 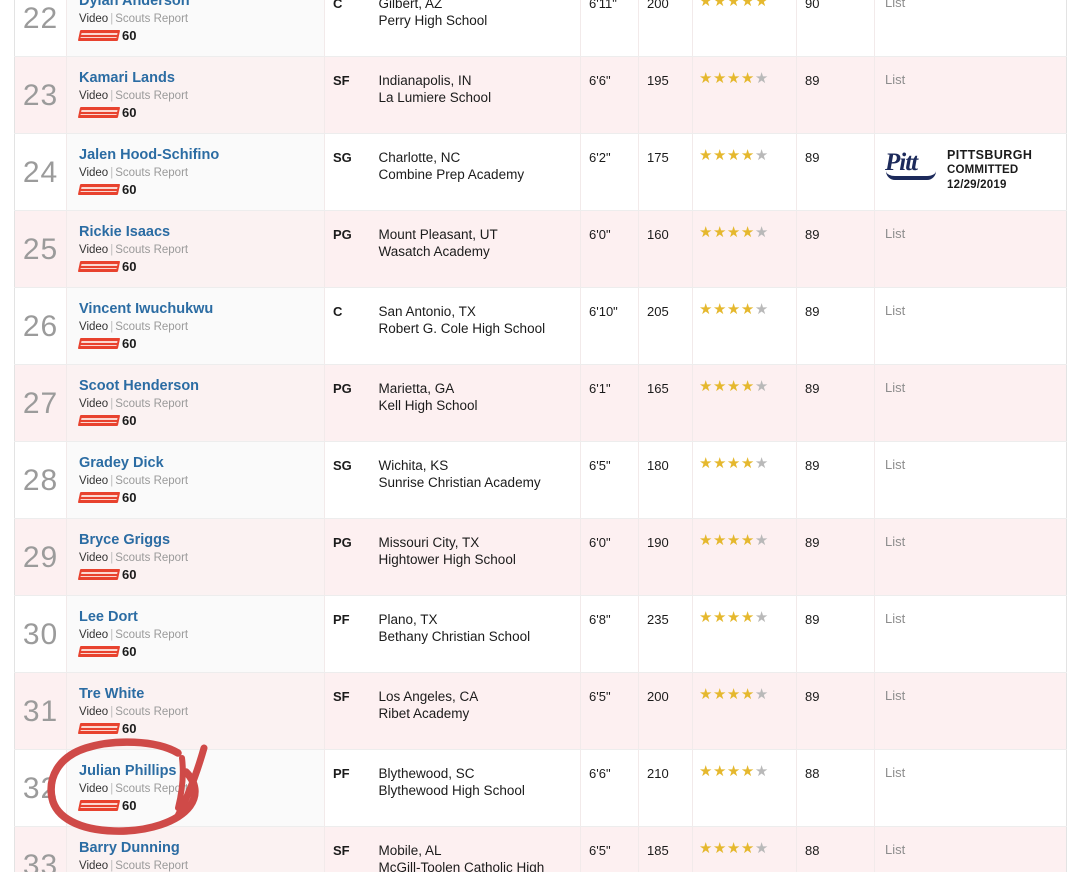 What do you see at coordinates (40, 95) in the screenshot?
I see `rank-number: 23` at bounding box center [40, 95].